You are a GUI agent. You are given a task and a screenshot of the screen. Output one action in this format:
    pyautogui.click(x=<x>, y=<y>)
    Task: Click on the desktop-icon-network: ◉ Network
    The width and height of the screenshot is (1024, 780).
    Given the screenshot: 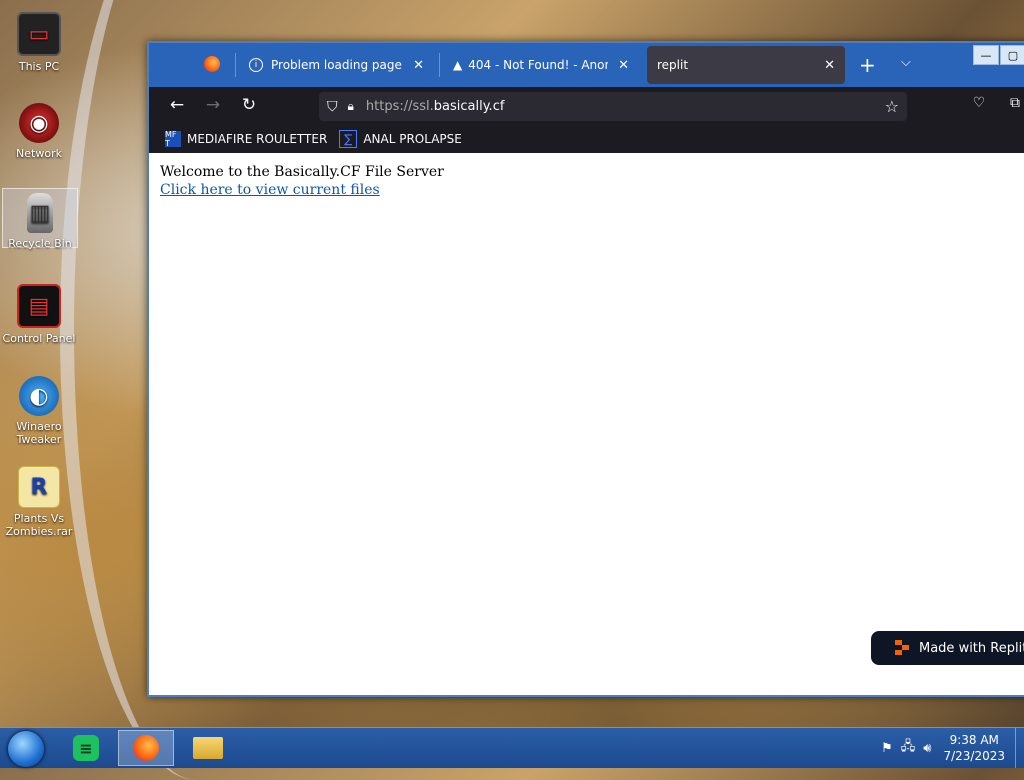 What is the action you would take?
    pyautogui.click(x=39, y=129)
    